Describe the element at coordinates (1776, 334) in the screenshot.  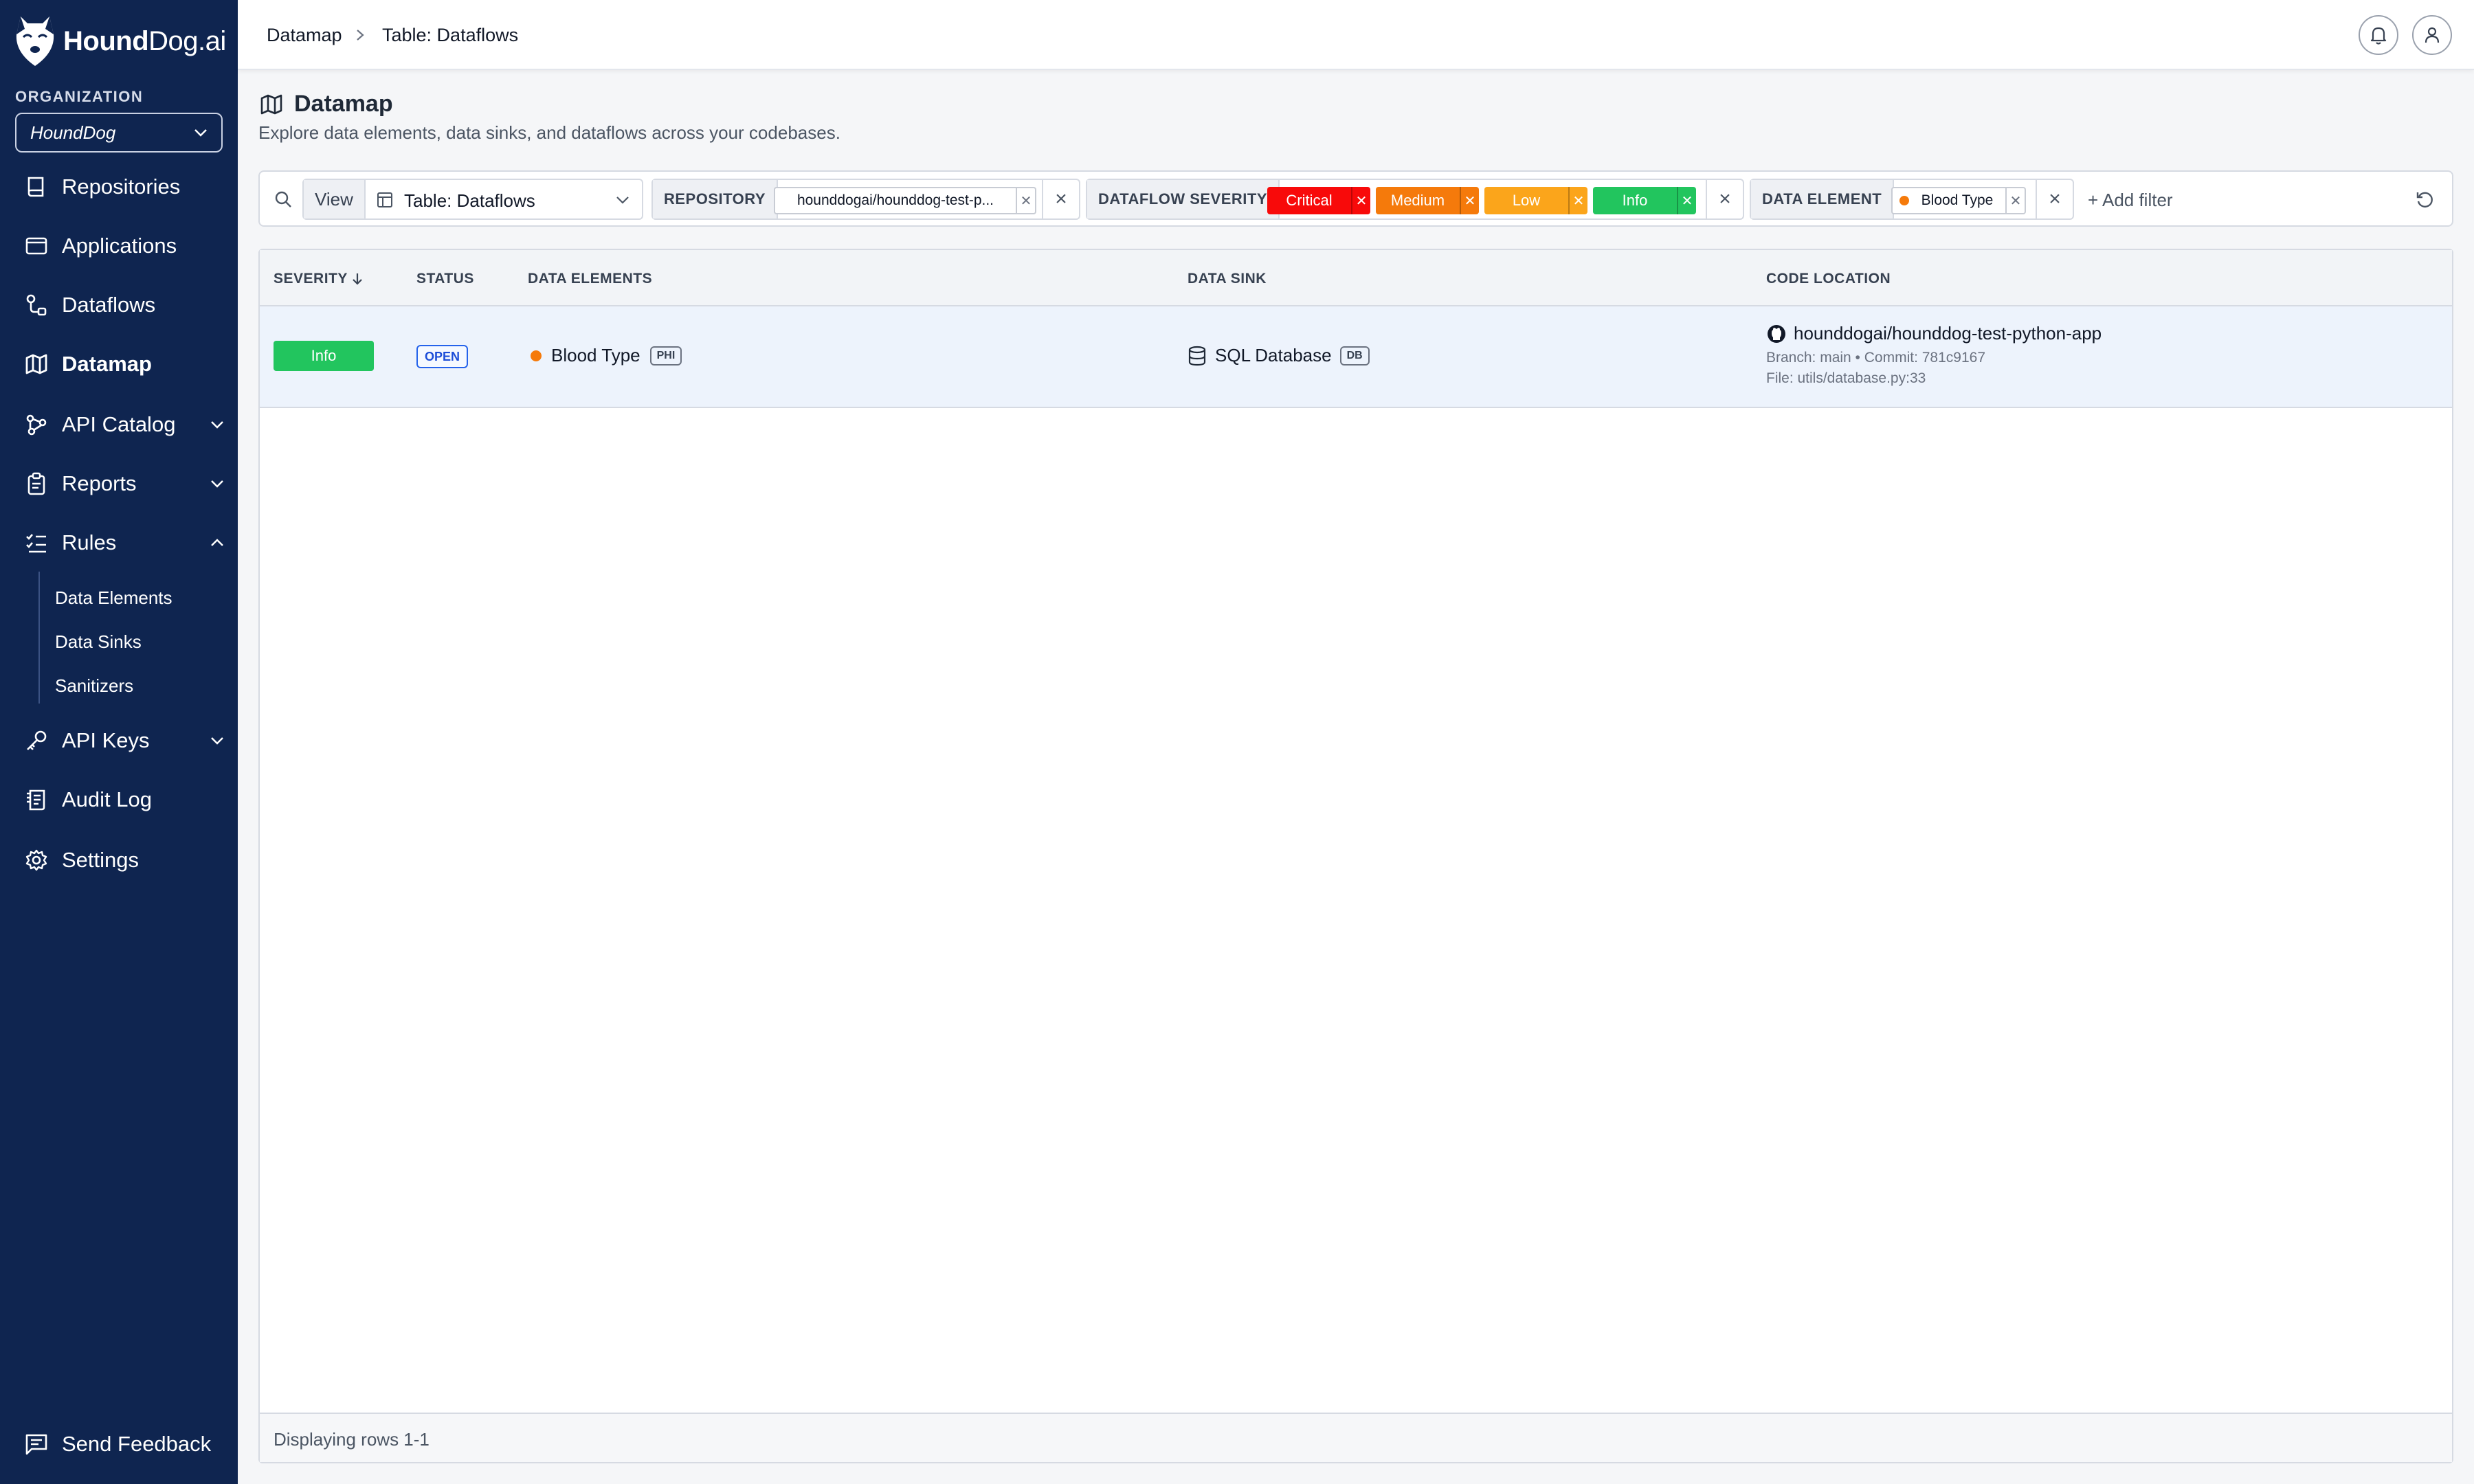
I see `github-icon` at that location.